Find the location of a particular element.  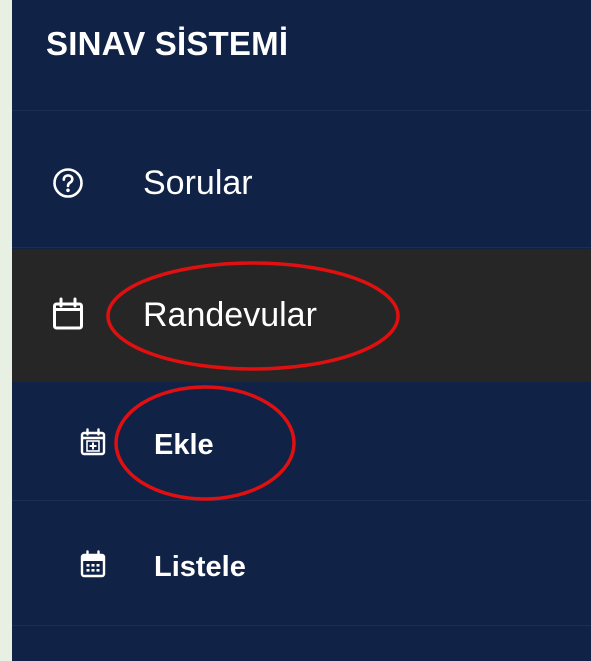

calendar-plus-icon is located at coordinates (93, 442).